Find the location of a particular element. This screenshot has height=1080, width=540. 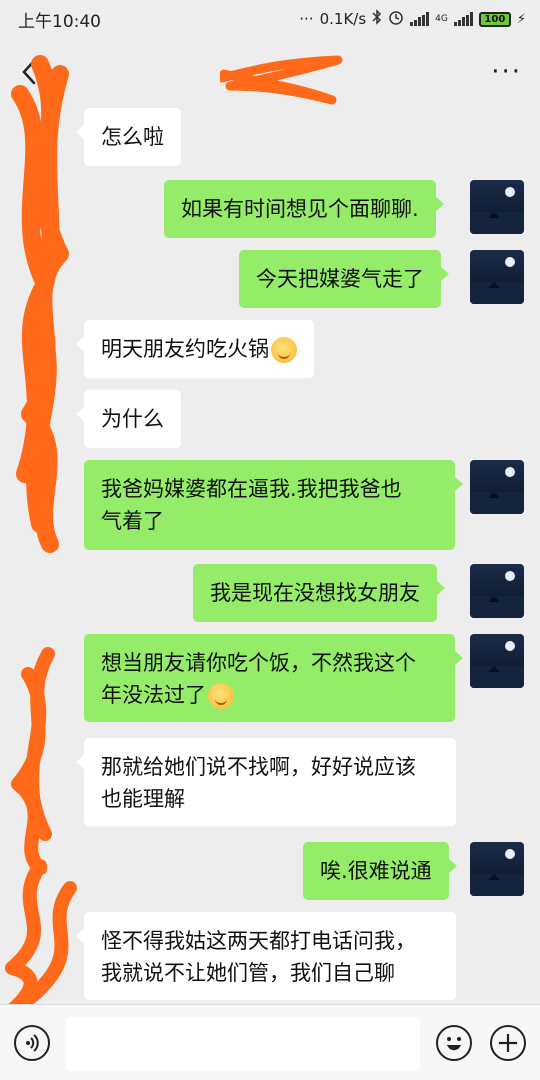

message-bubble-outgoing: 今天把媒婆气走了 is located at coordinates (344, 279).